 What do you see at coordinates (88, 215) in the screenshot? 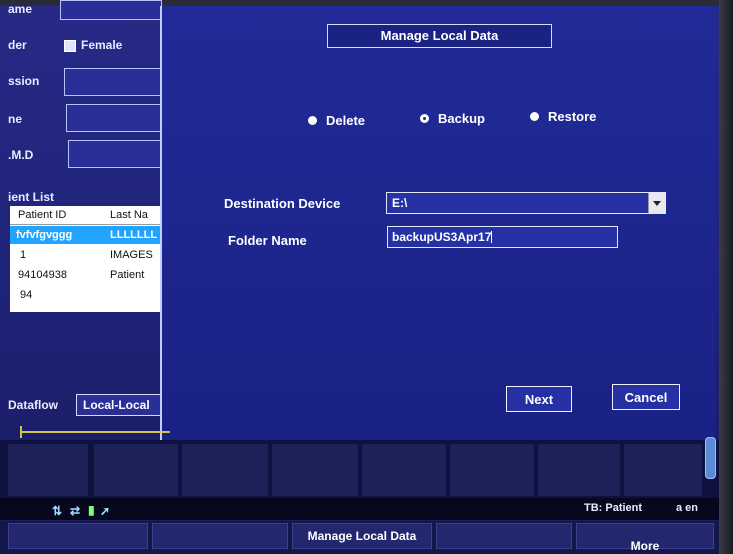
I see `patient-list-header: Patient ID Last Na` at bounding box center [88, 215].